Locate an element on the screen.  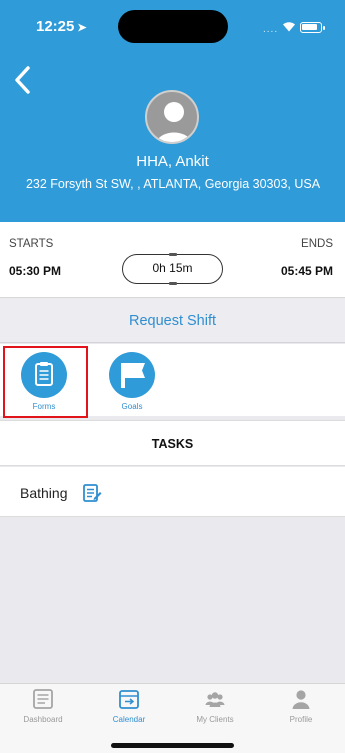
avatar is located at coordinates (172, 117).